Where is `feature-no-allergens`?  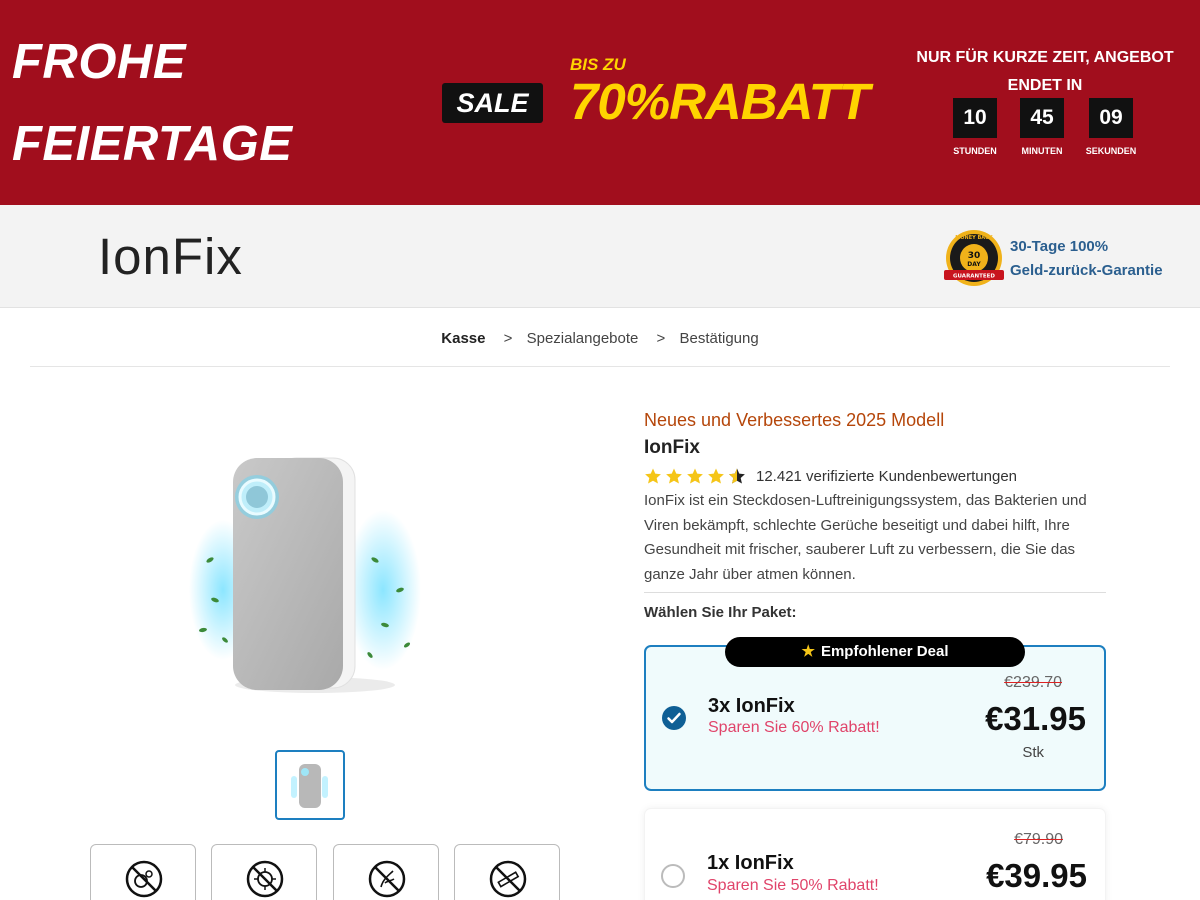 feature-no-allergens is located at coordinates (386, 872).